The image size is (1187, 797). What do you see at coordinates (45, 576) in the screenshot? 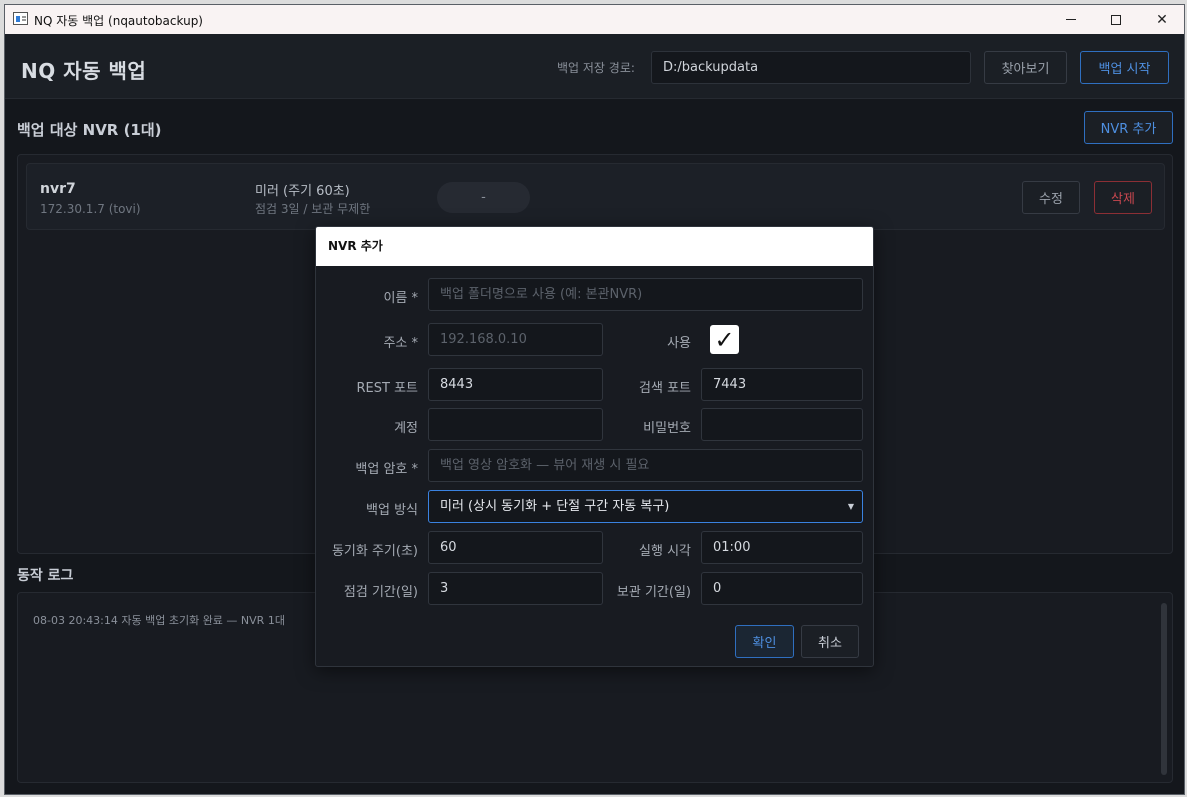
I see `log-title: 동작 로그` at bounding box center [45, 576].